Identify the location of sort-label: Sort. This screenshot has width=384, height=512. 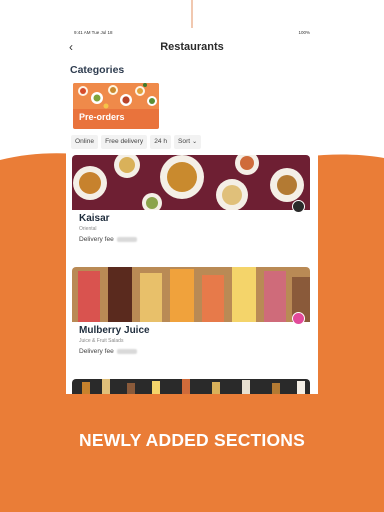
(184, 141).